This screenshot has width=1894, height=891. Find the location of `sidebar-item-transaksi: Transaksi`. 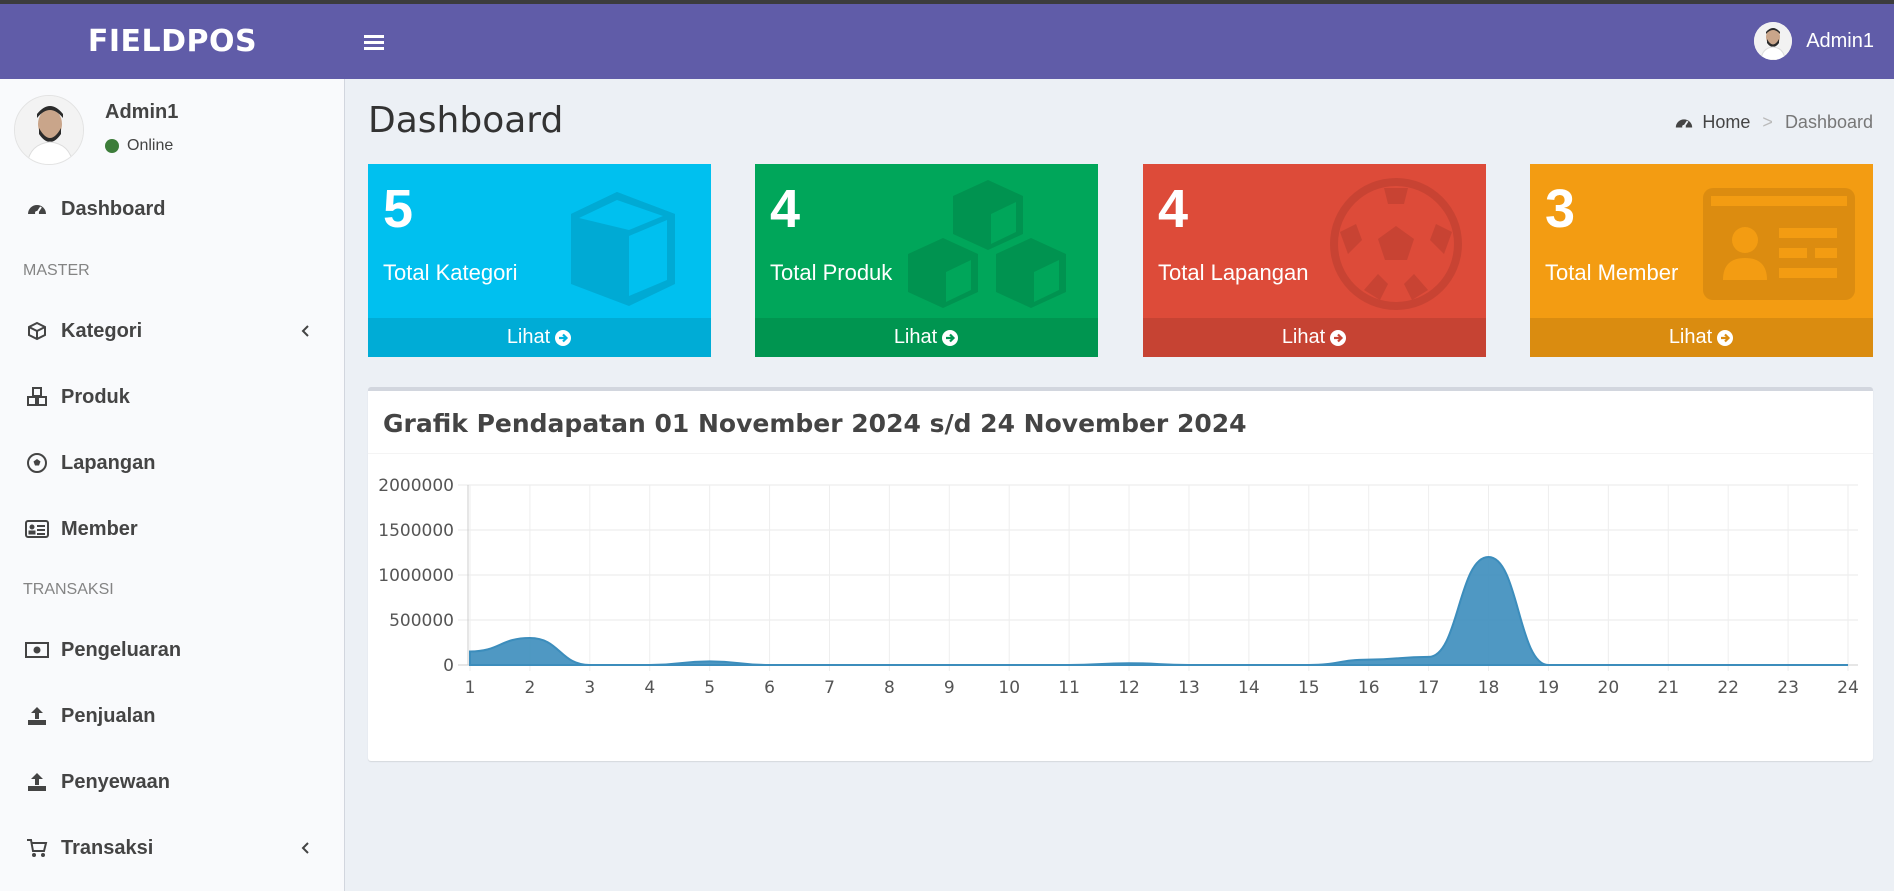

sidebar-item-transaksi: Transaksi is located at coordinates (172, 848).